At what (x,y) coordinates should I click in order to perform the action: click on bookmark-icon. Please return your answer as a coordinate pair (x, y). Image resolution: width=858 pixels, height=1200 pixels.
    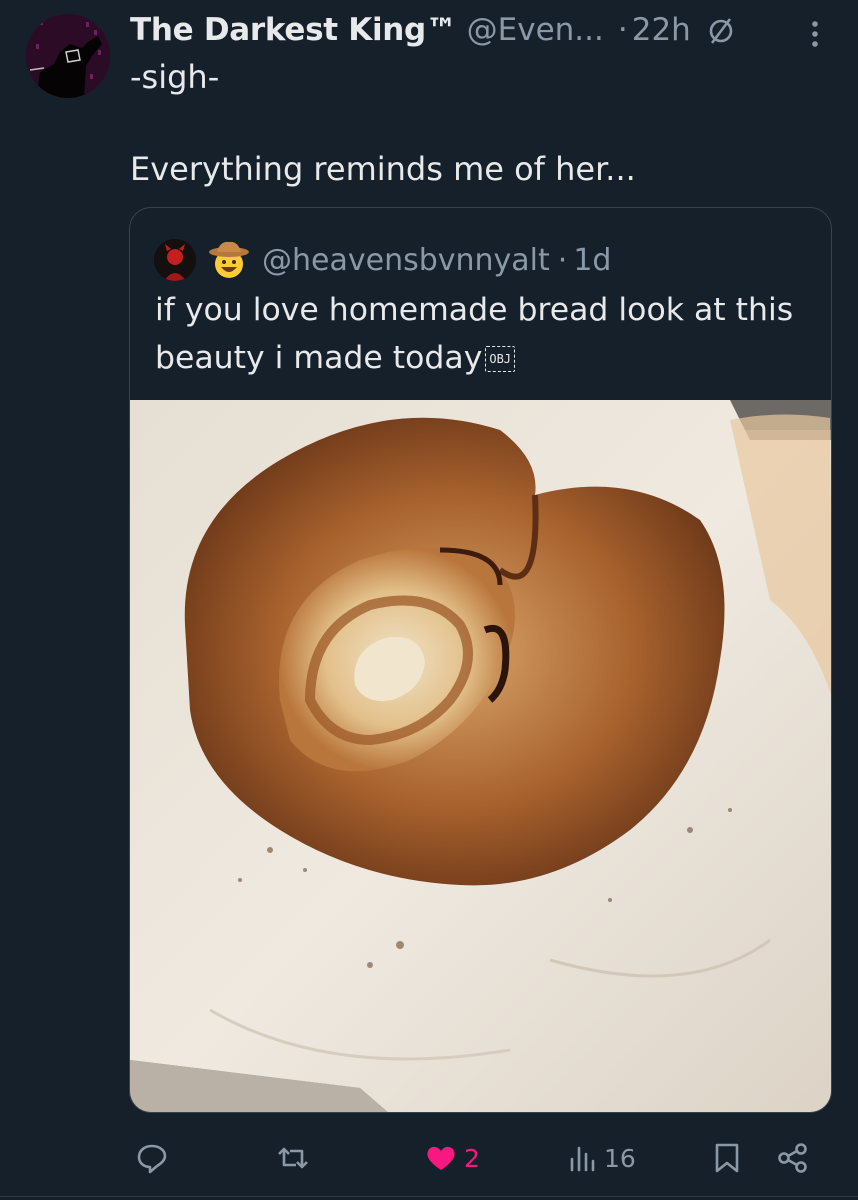
    Looking at the image, I should click on (727, 1158).